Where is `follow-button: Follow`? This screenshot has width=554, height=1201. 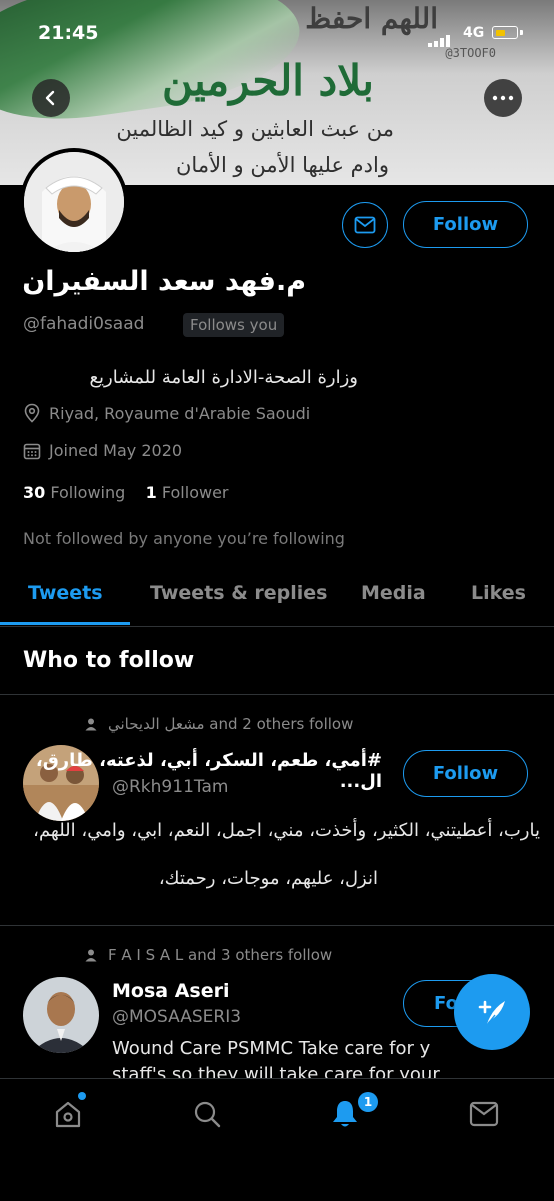
follow-button: Follow is located at coordinates (465, 224).